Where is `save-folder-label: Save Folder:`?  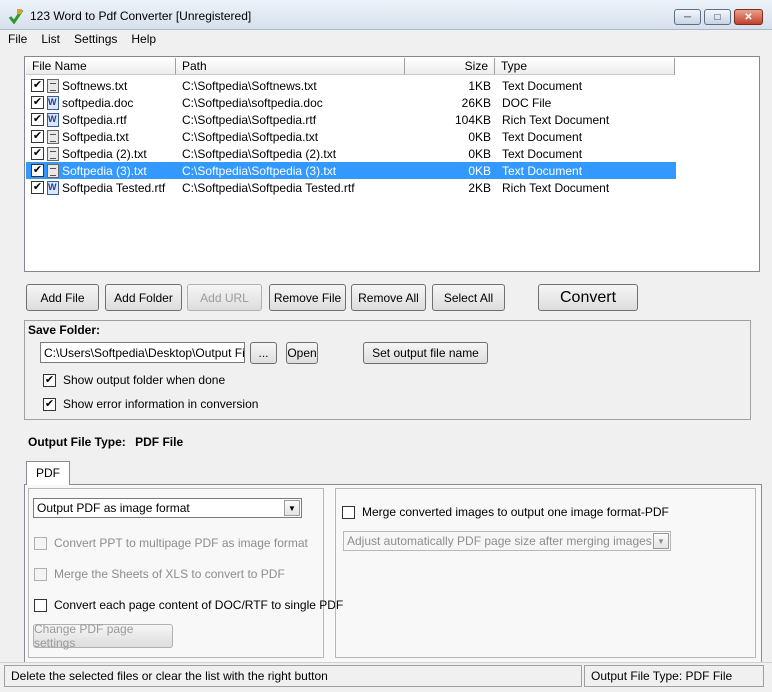
save-folder-label: Save Folder: is located at coordinates (64, 330).